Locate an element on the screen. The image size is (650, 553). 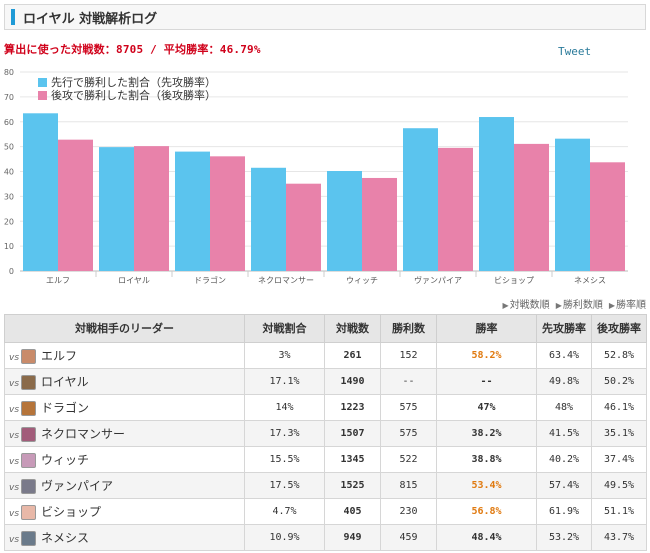
second-rate-cell: 35.1% is located at coordinates (619, 433).